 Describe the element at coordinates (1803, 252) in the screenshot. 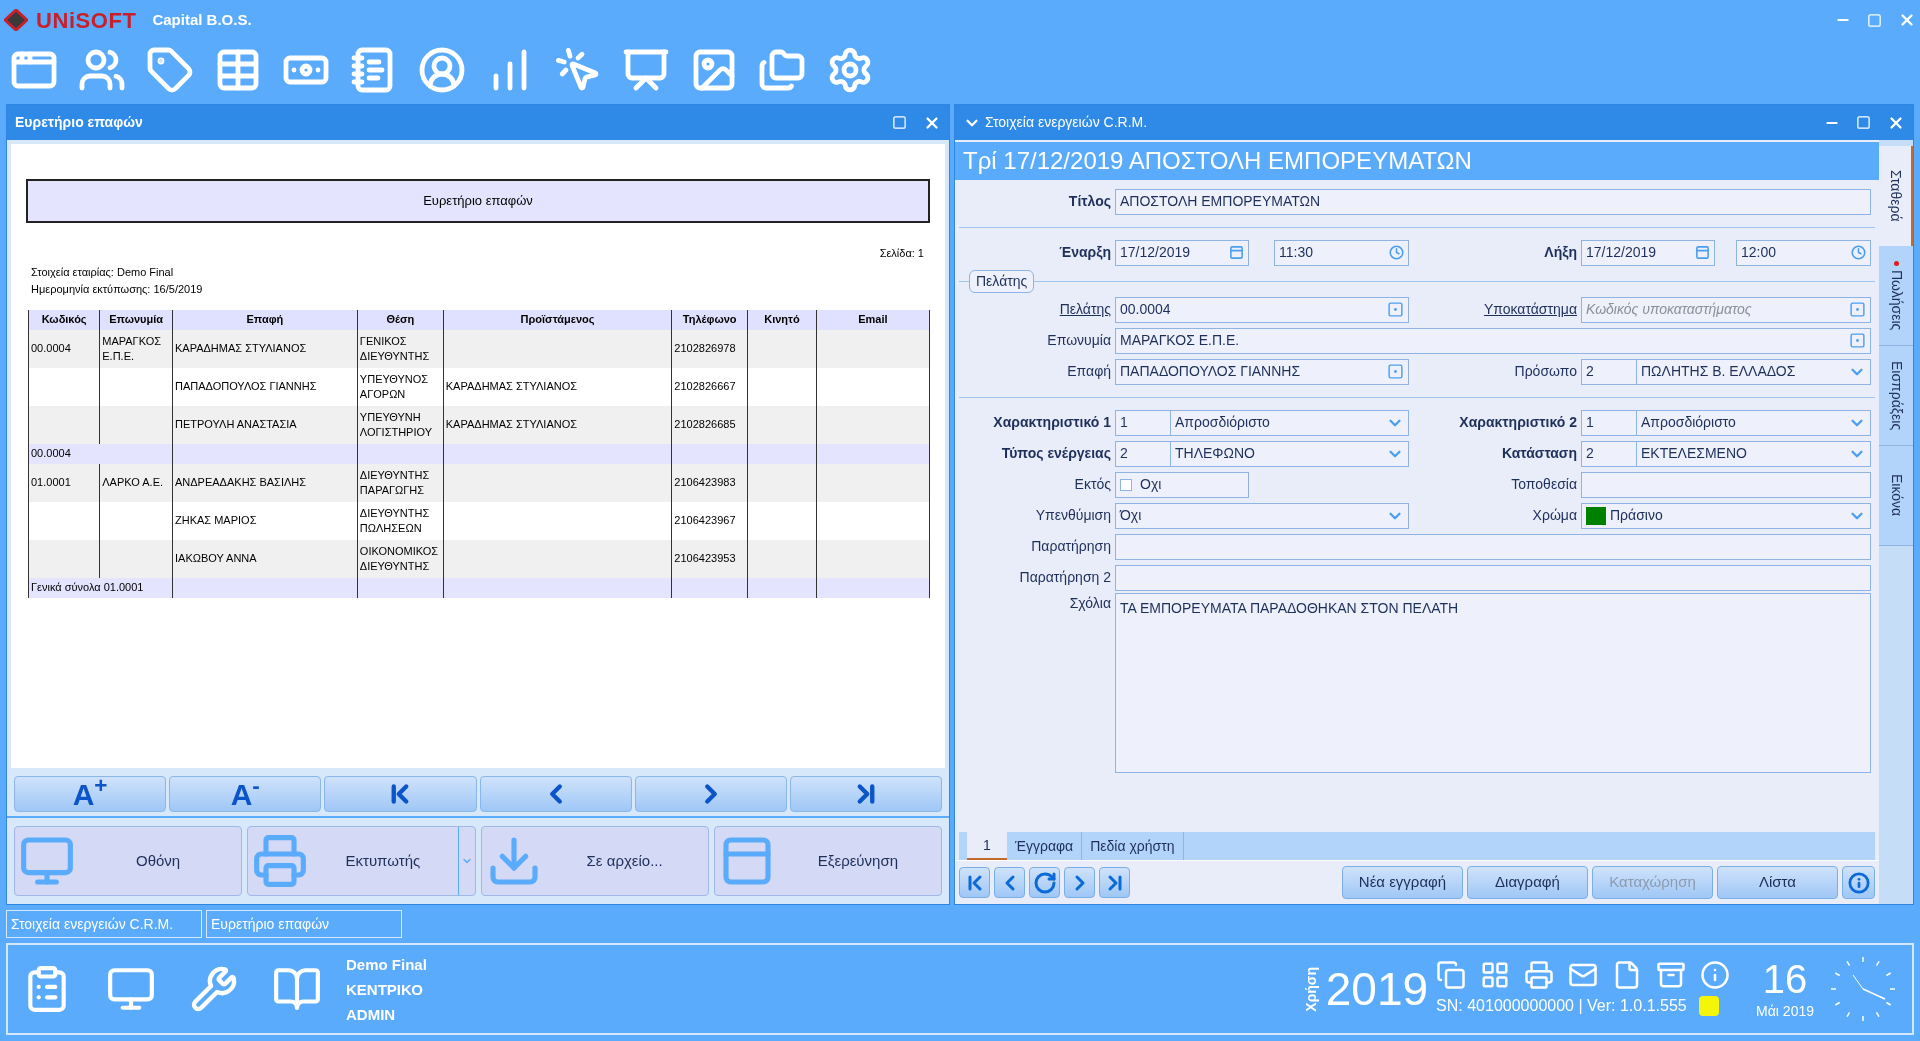

I see `time-field: 12:00` at that location.